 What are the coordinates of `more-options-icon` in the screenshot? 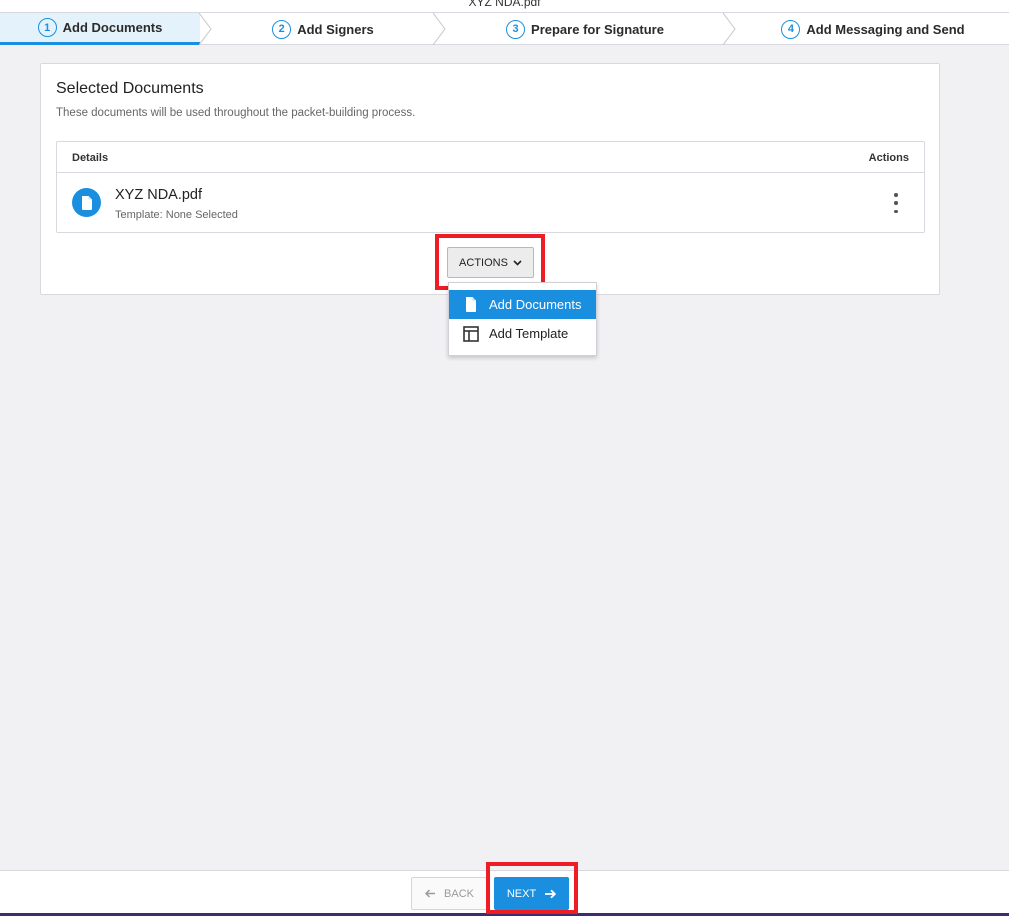 It's located at (896, 203).